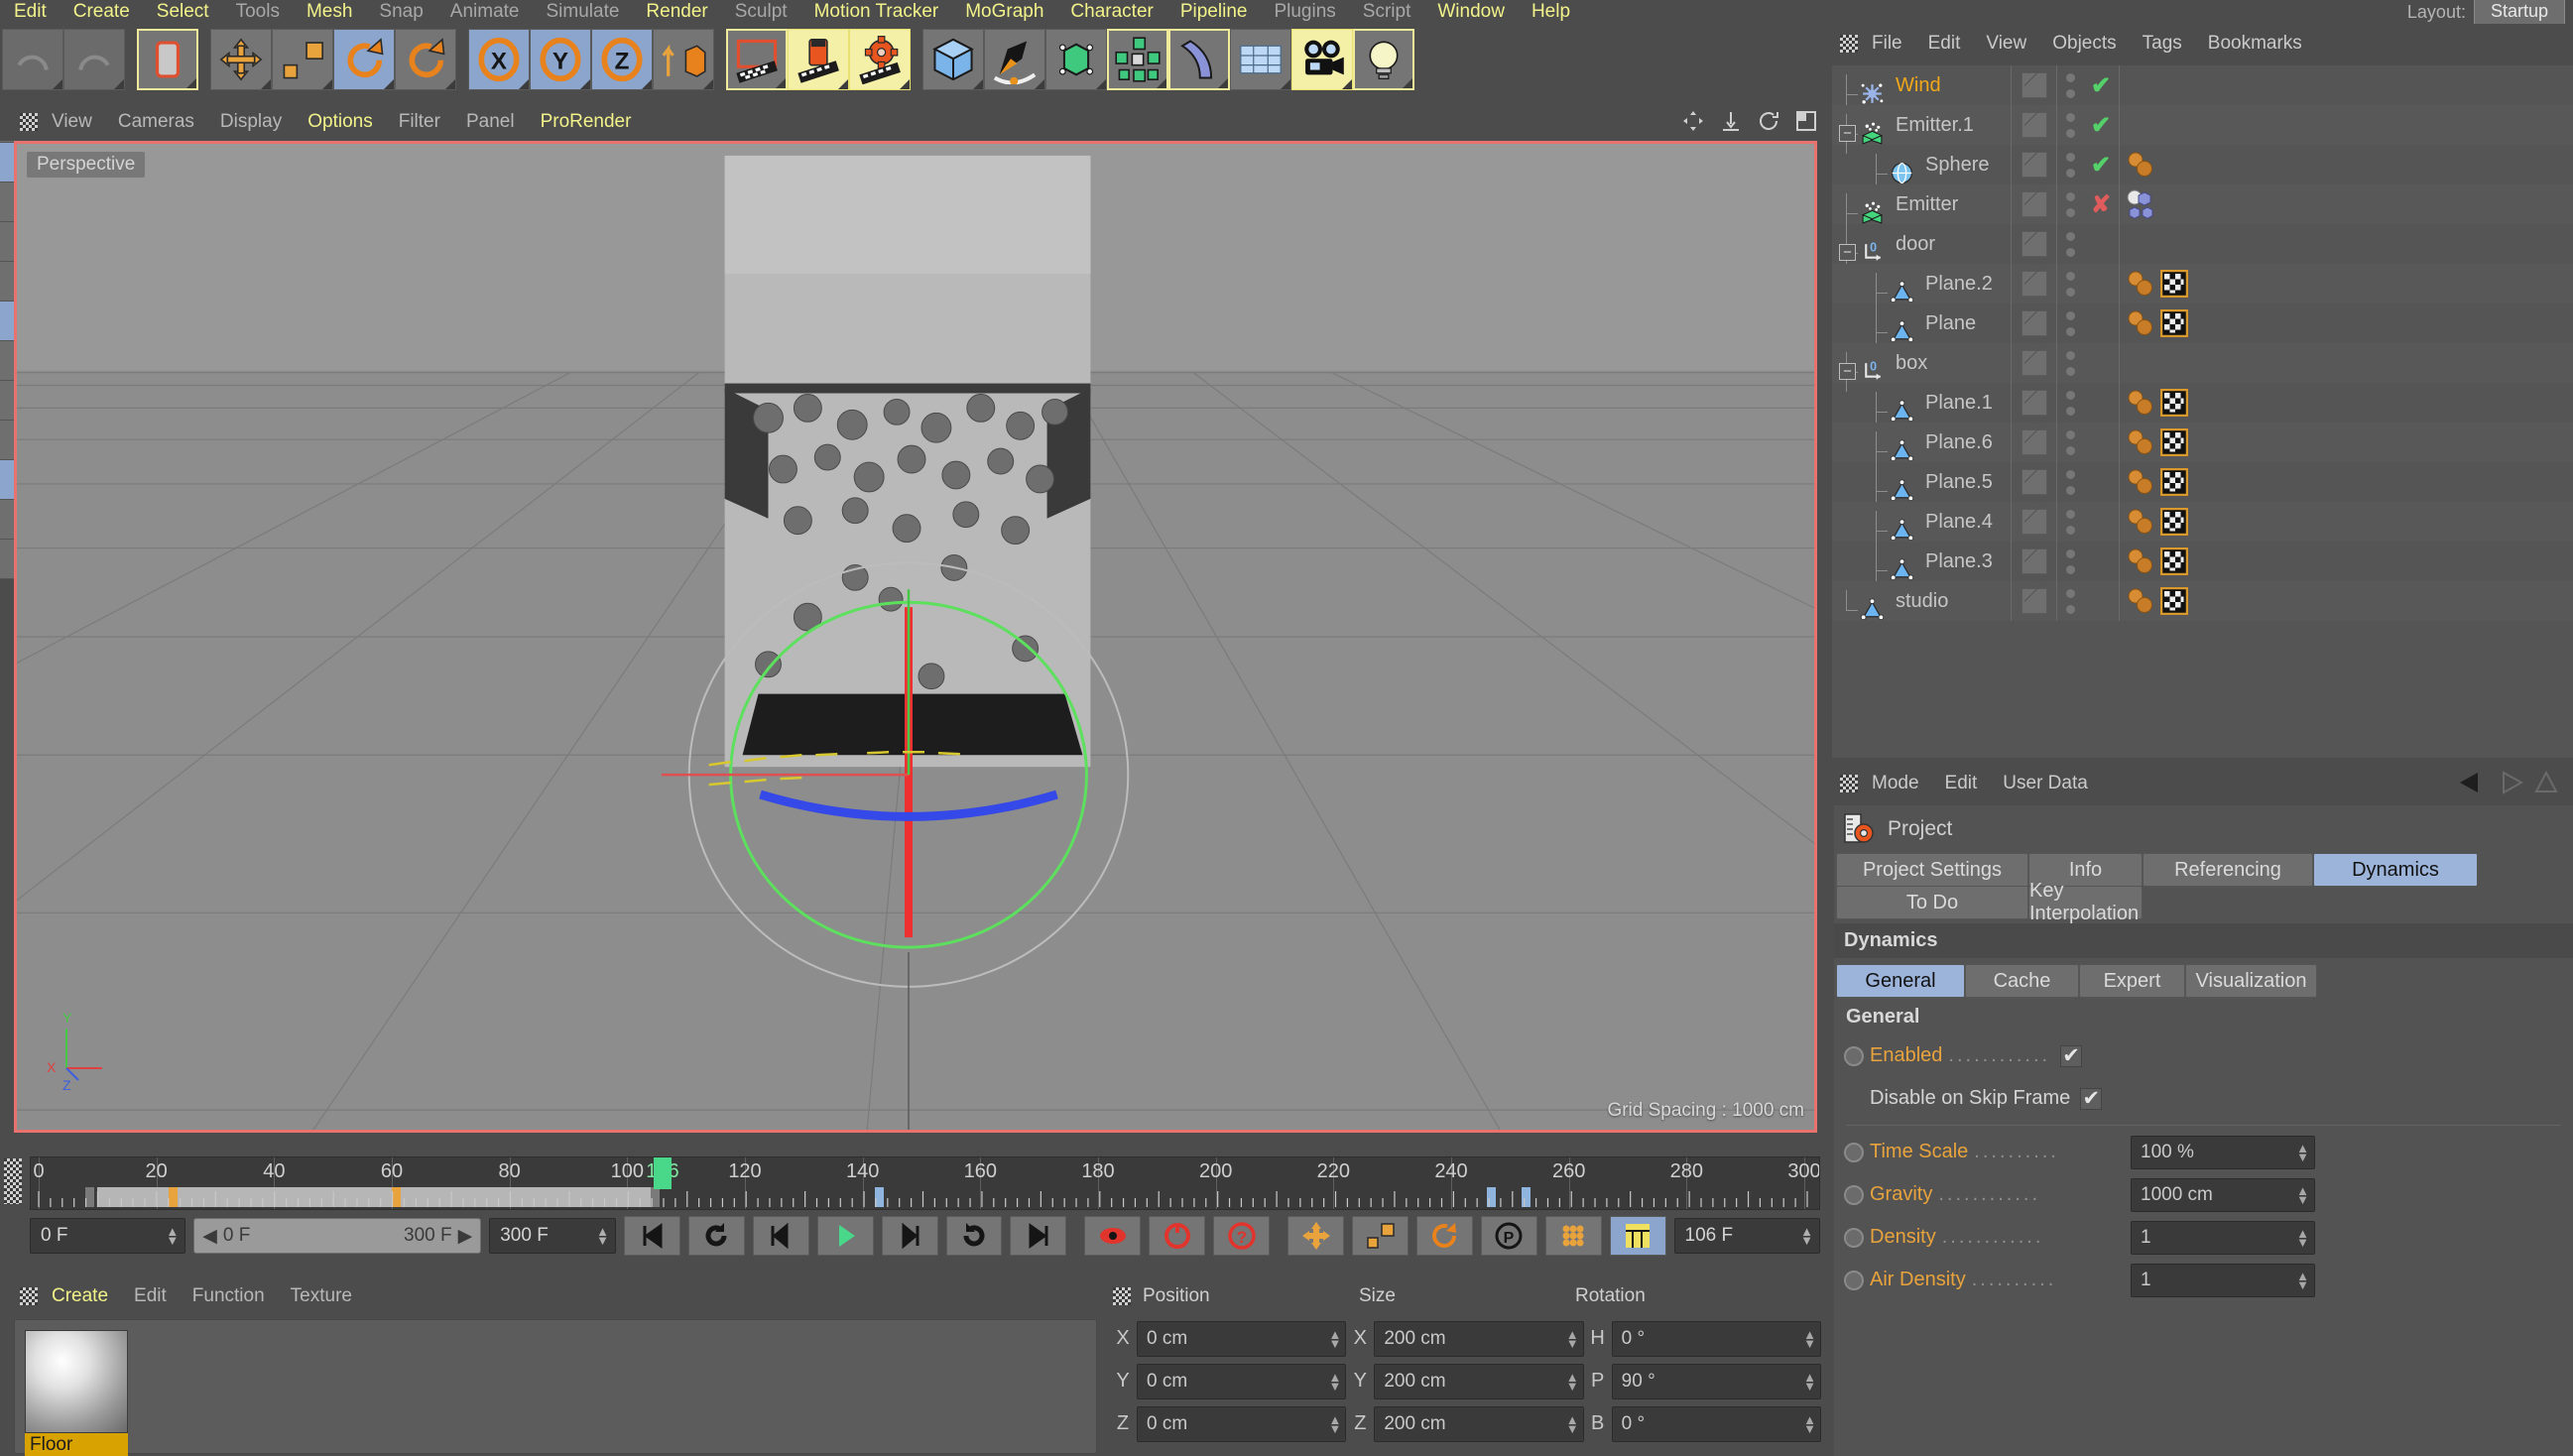  What do you see at coordinates (2251, 981) in the screenshot?
I see `subtab-visualization: Visualization` at bounding box center [2251, 981].